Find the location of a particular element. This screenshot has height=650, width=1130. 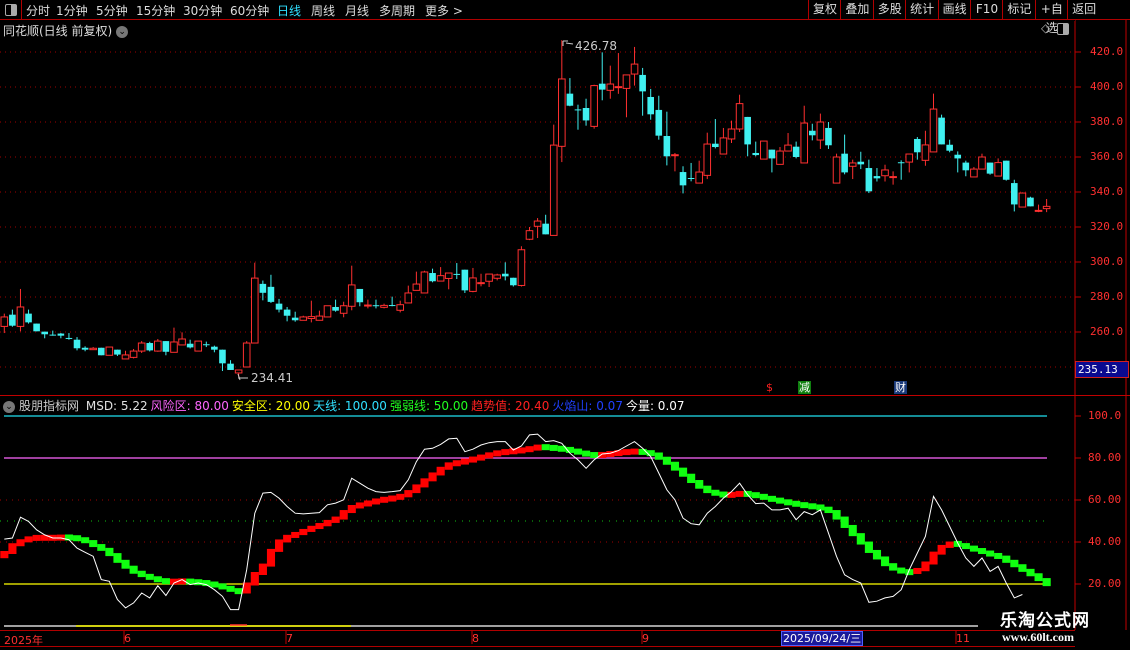

event-mark-2: 财 is located at coordinates (900, 387).